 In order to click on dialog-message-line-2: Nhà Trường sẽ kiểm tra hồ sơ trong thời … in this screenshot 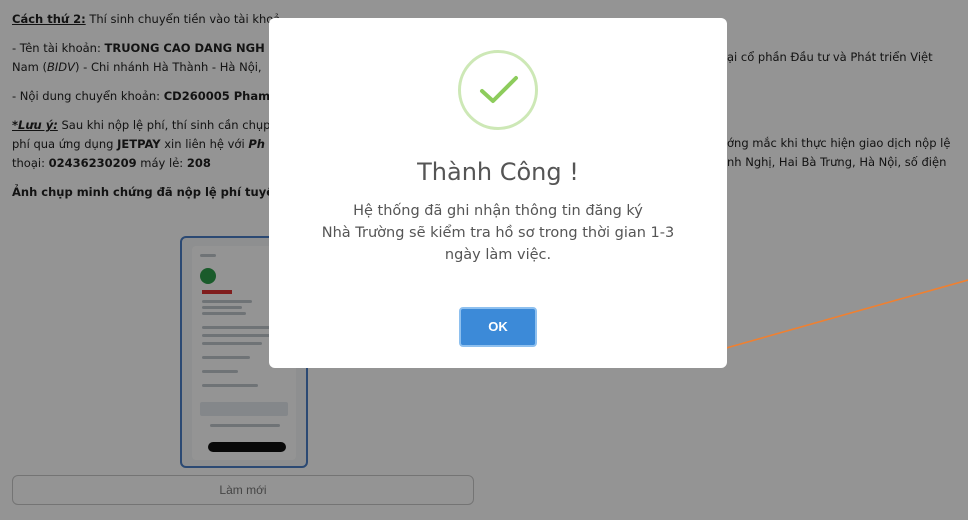, I will do `click(498, 233)`.